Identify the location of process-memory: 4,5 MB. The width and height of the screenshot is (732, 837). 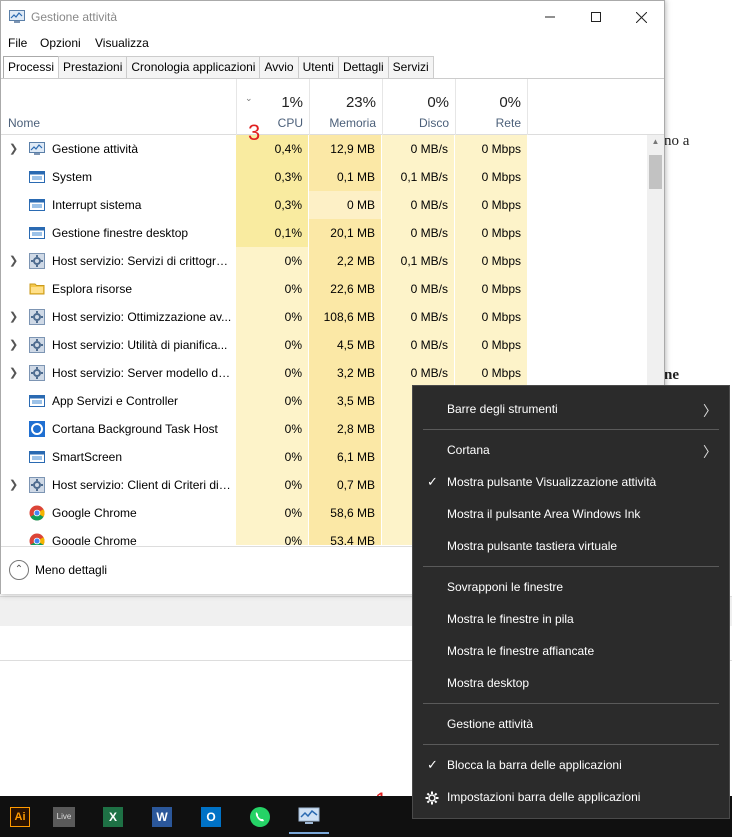
(345, 345).